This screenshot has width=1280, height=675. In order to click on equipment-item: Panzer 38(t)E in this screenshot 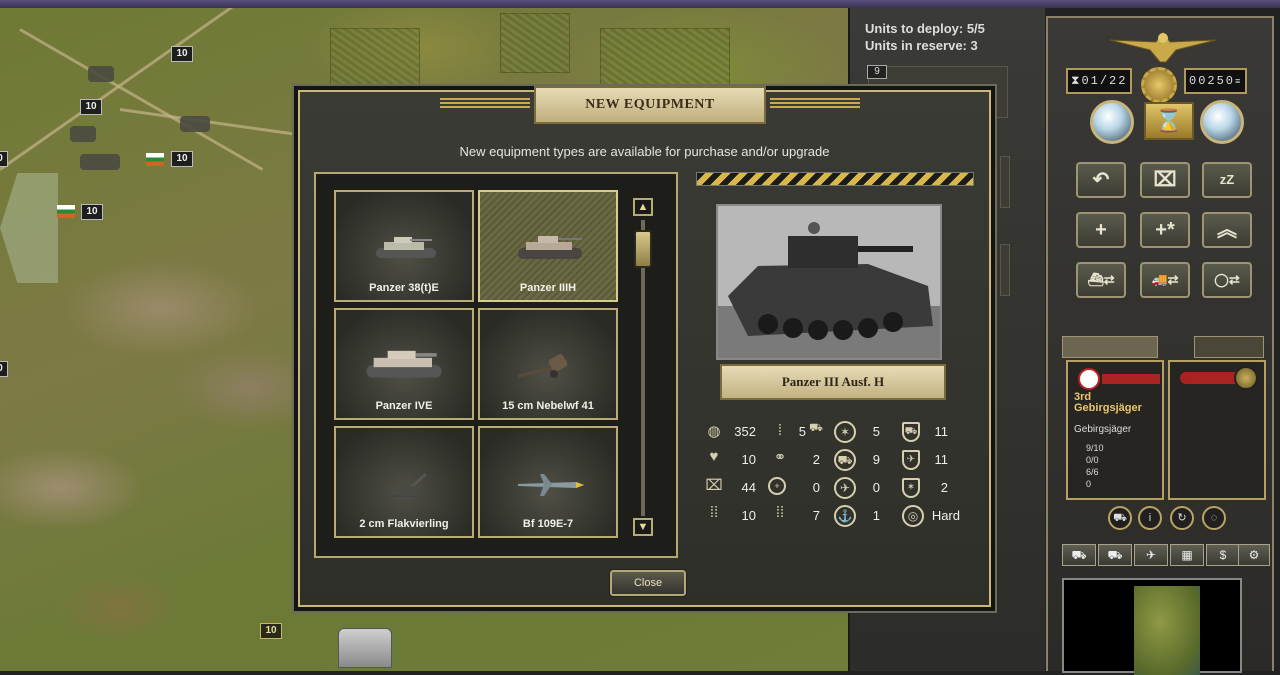, I will do `click(404, 246)`.